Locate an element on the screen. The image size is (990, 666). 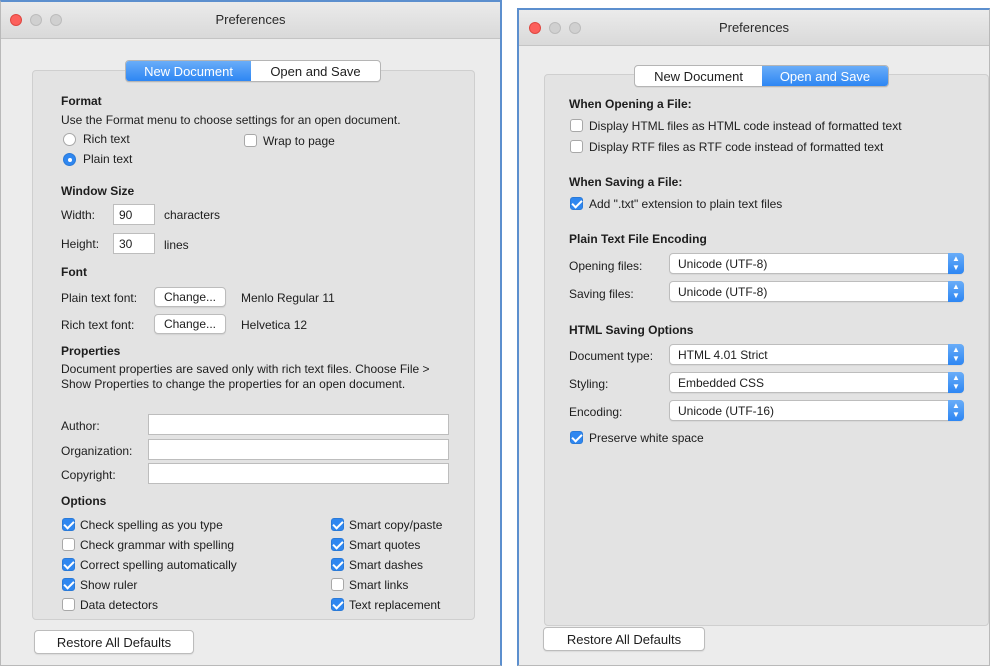
window-size-header: Window Size is located at coordinates (98, 191).